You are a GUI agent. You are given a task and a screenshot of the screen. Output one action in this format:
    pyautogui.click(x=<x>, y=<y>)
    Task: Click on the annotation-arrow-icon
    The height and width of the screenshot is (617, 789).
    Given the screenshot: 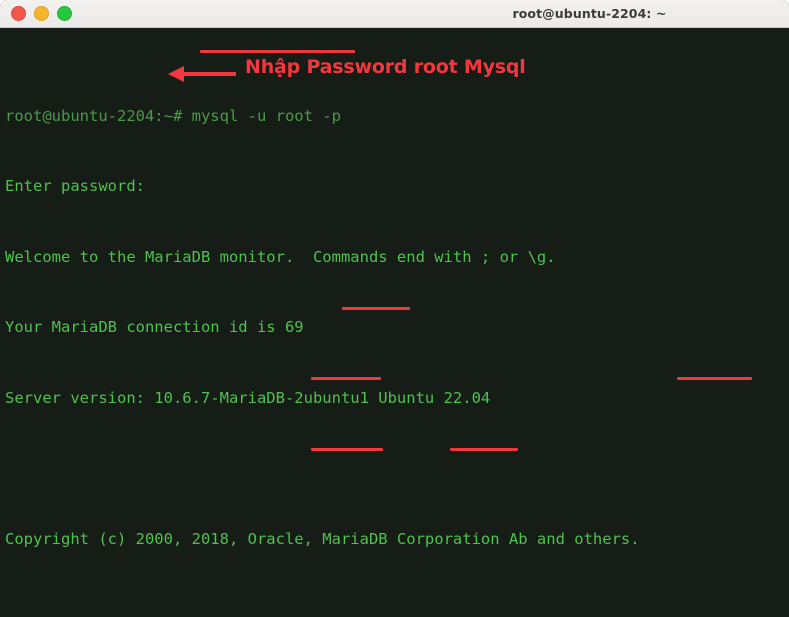 What is the action you would take?
    pyautogui.click(x=202, y=74)
    